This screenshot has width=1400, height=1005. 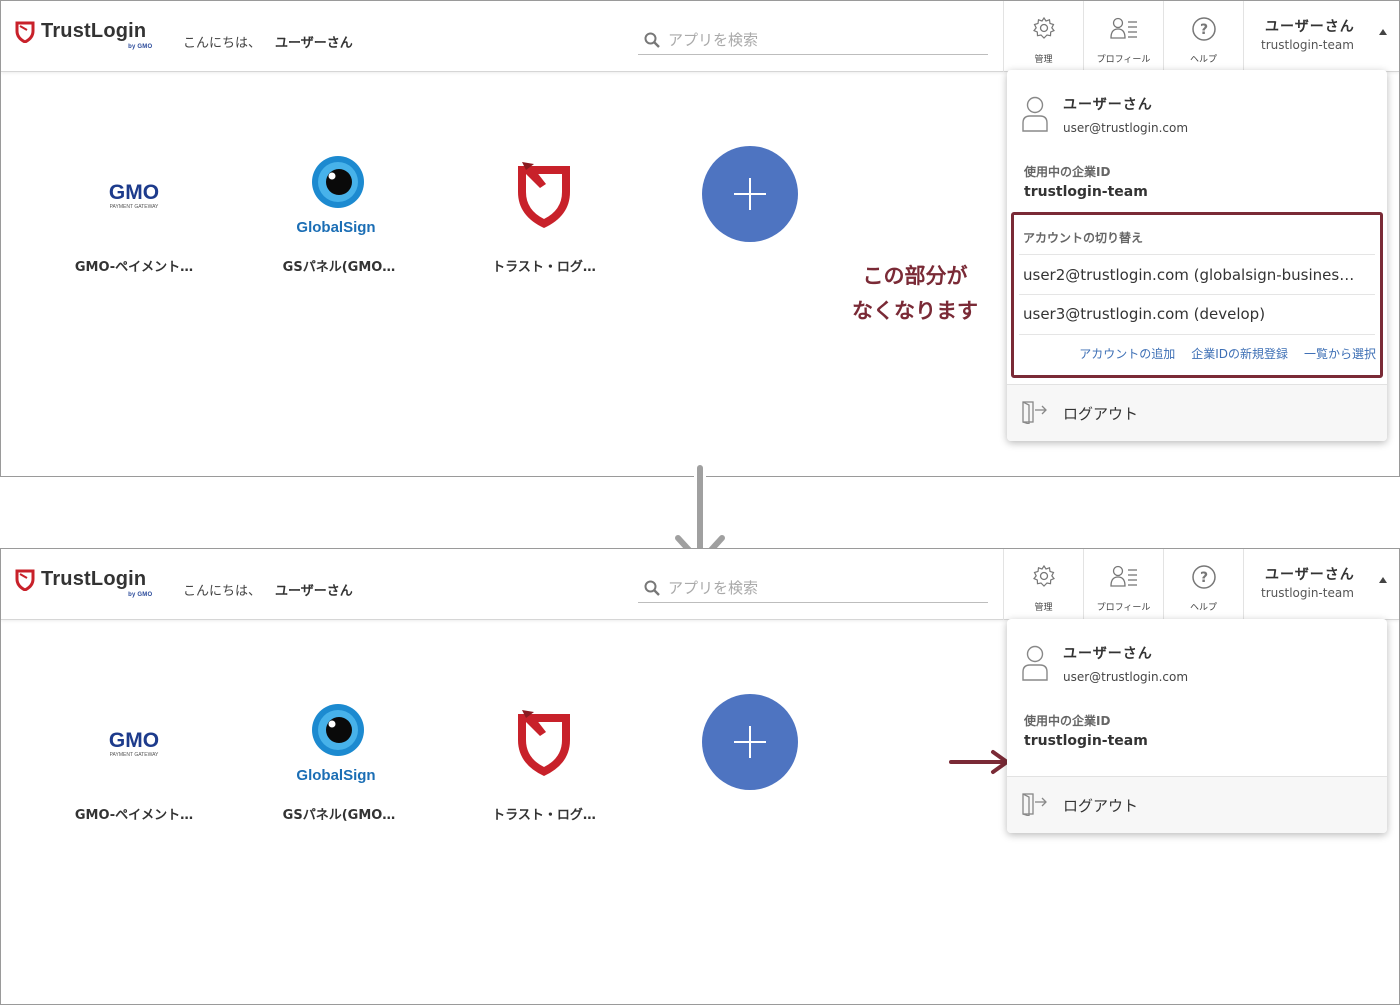 What do you see at coordinates (979, 762) in the screenshot?
I see `arrow-right-icon` at bounding box center [979, 762].